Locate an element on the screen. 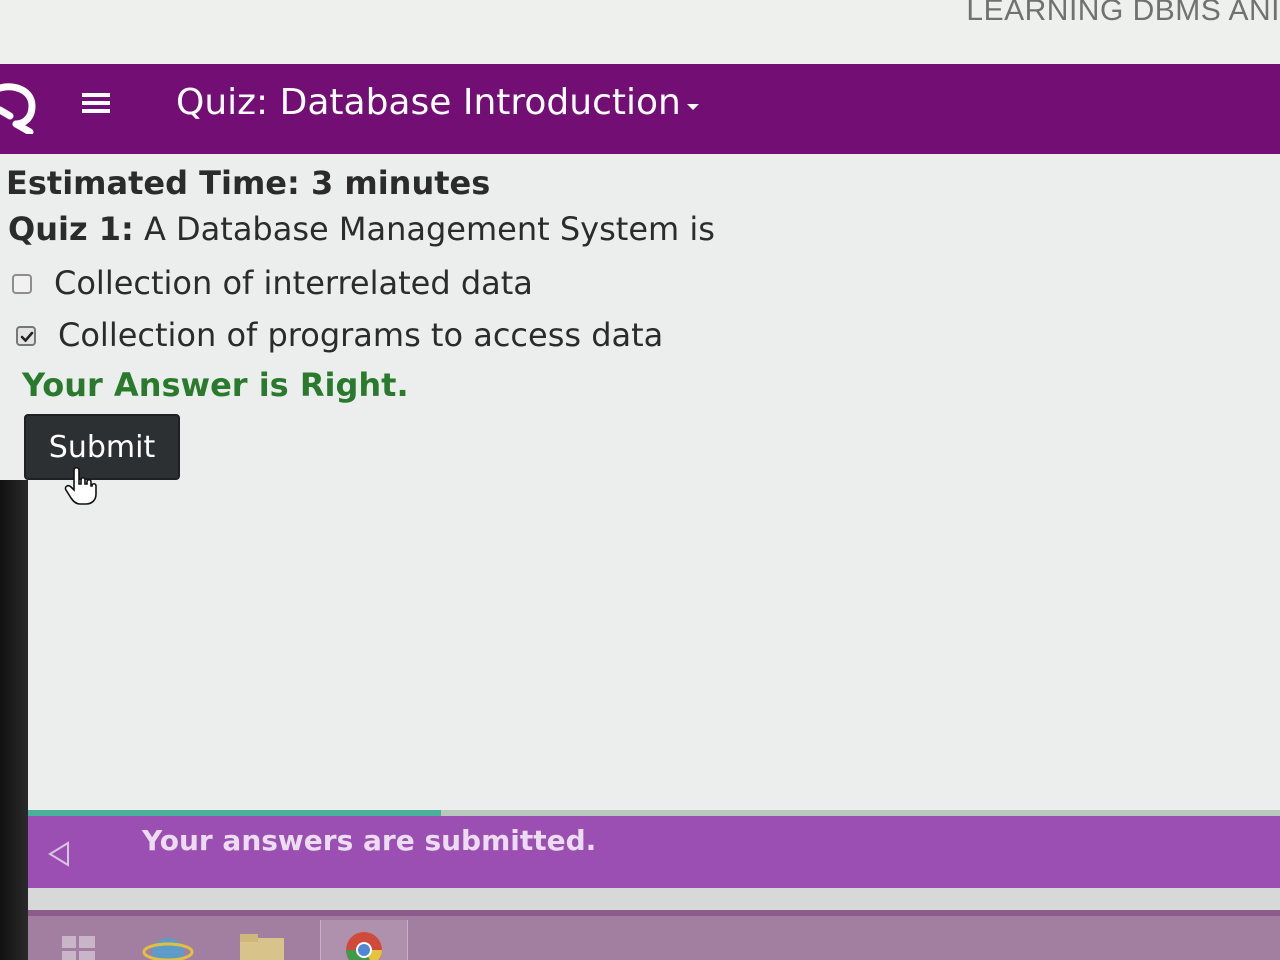 This screenshot has width=1280, height=960. checkmark-icon is located at coordinates (27, 337).